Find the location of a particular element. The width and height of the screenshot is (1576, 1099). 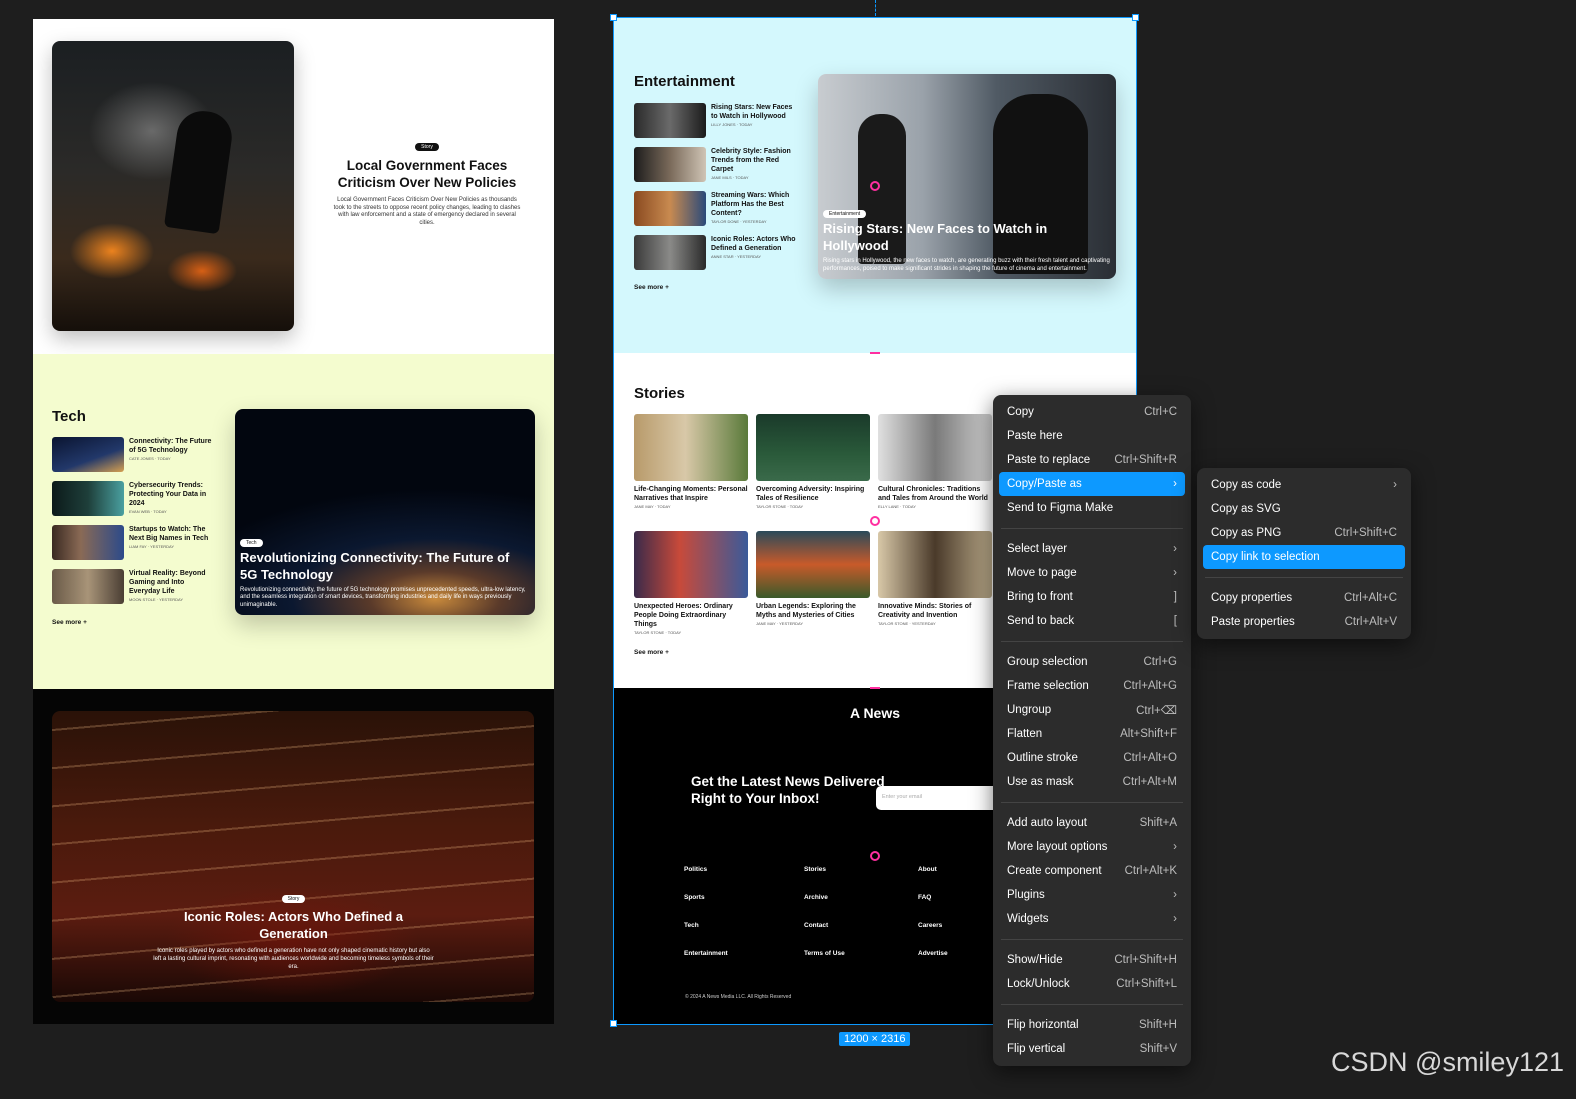

menu-item-show-hide: Show/Hide Ctrl+Shift+H is located at coordinates (1092, 960).